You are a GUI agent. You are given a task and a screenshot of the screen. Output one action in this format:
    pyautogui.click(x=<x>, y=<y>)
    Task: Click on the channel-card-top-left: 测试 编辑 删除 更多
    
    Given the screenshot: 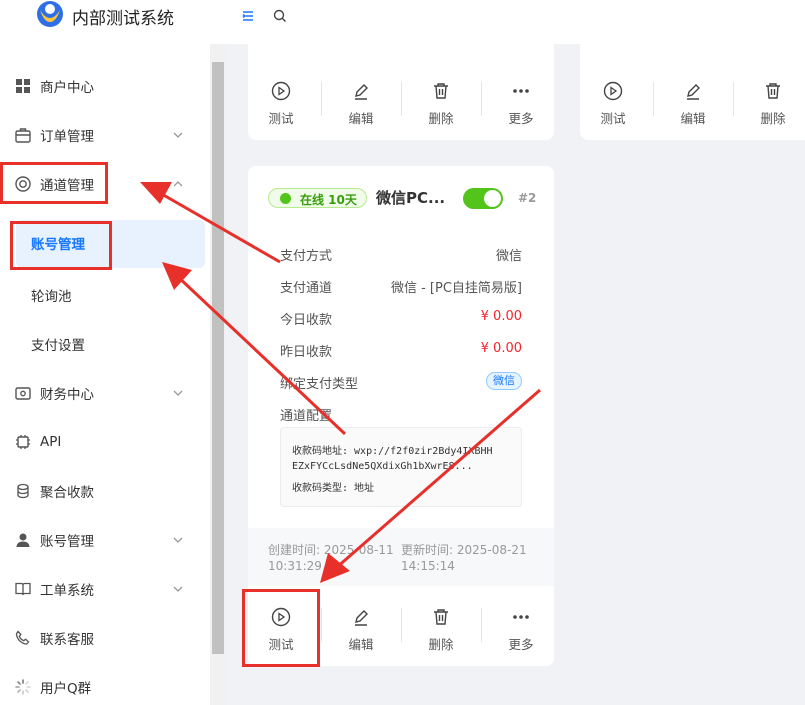 What is the action you would take?
    pyautogui.click(x=401, y=92)
    